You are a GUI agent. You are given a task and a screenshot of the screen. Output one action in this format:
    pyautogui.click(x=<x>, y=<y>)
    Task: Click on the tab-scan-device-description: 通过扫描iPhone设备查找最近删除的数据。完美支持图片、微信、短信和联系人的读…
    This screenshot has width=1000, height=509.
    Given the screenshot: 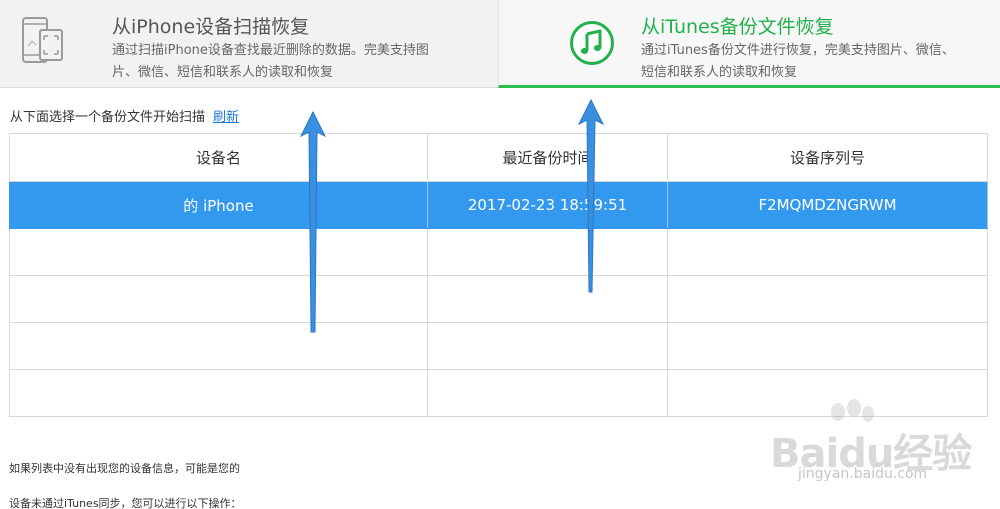 What is the action you would take?
    pyautogui.click(x=270, y=61)
    